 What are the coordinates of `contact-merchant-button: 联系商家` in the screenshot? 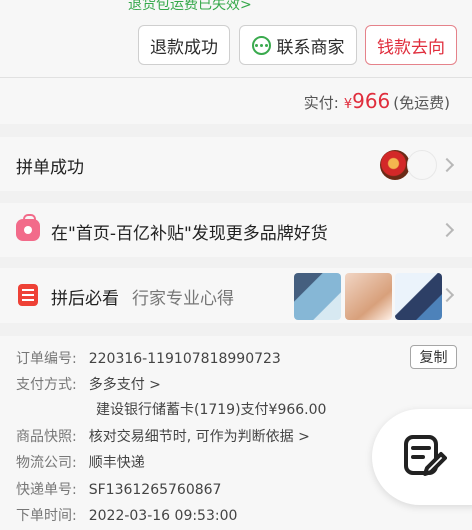 It's located at (298, 45).